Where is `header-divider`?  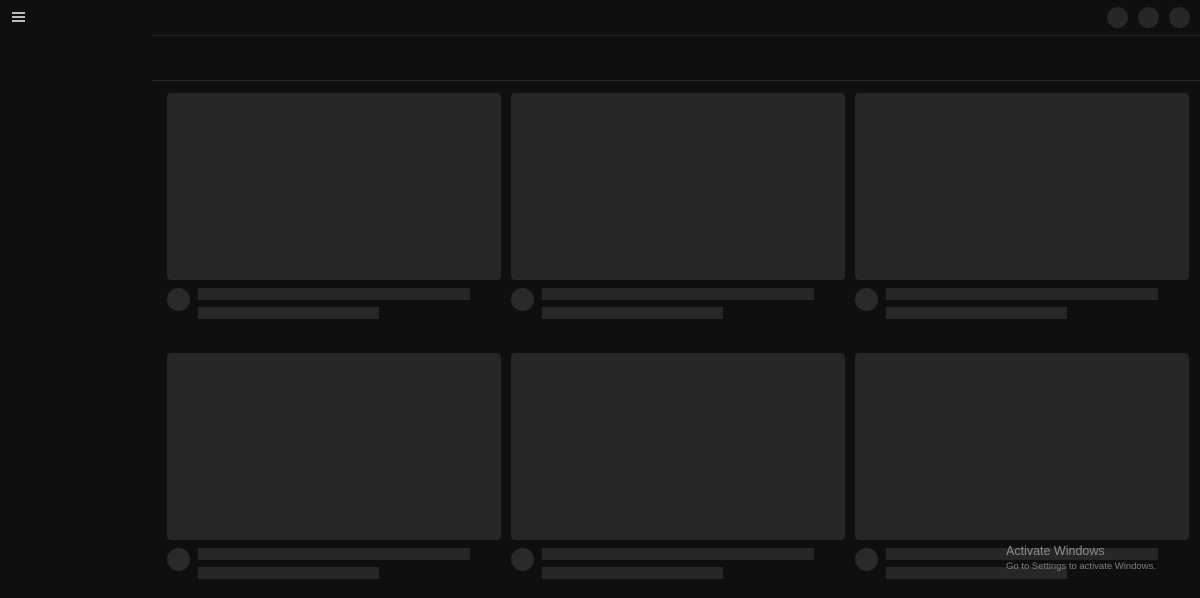 header-divider is located at coordinates (676, 35).